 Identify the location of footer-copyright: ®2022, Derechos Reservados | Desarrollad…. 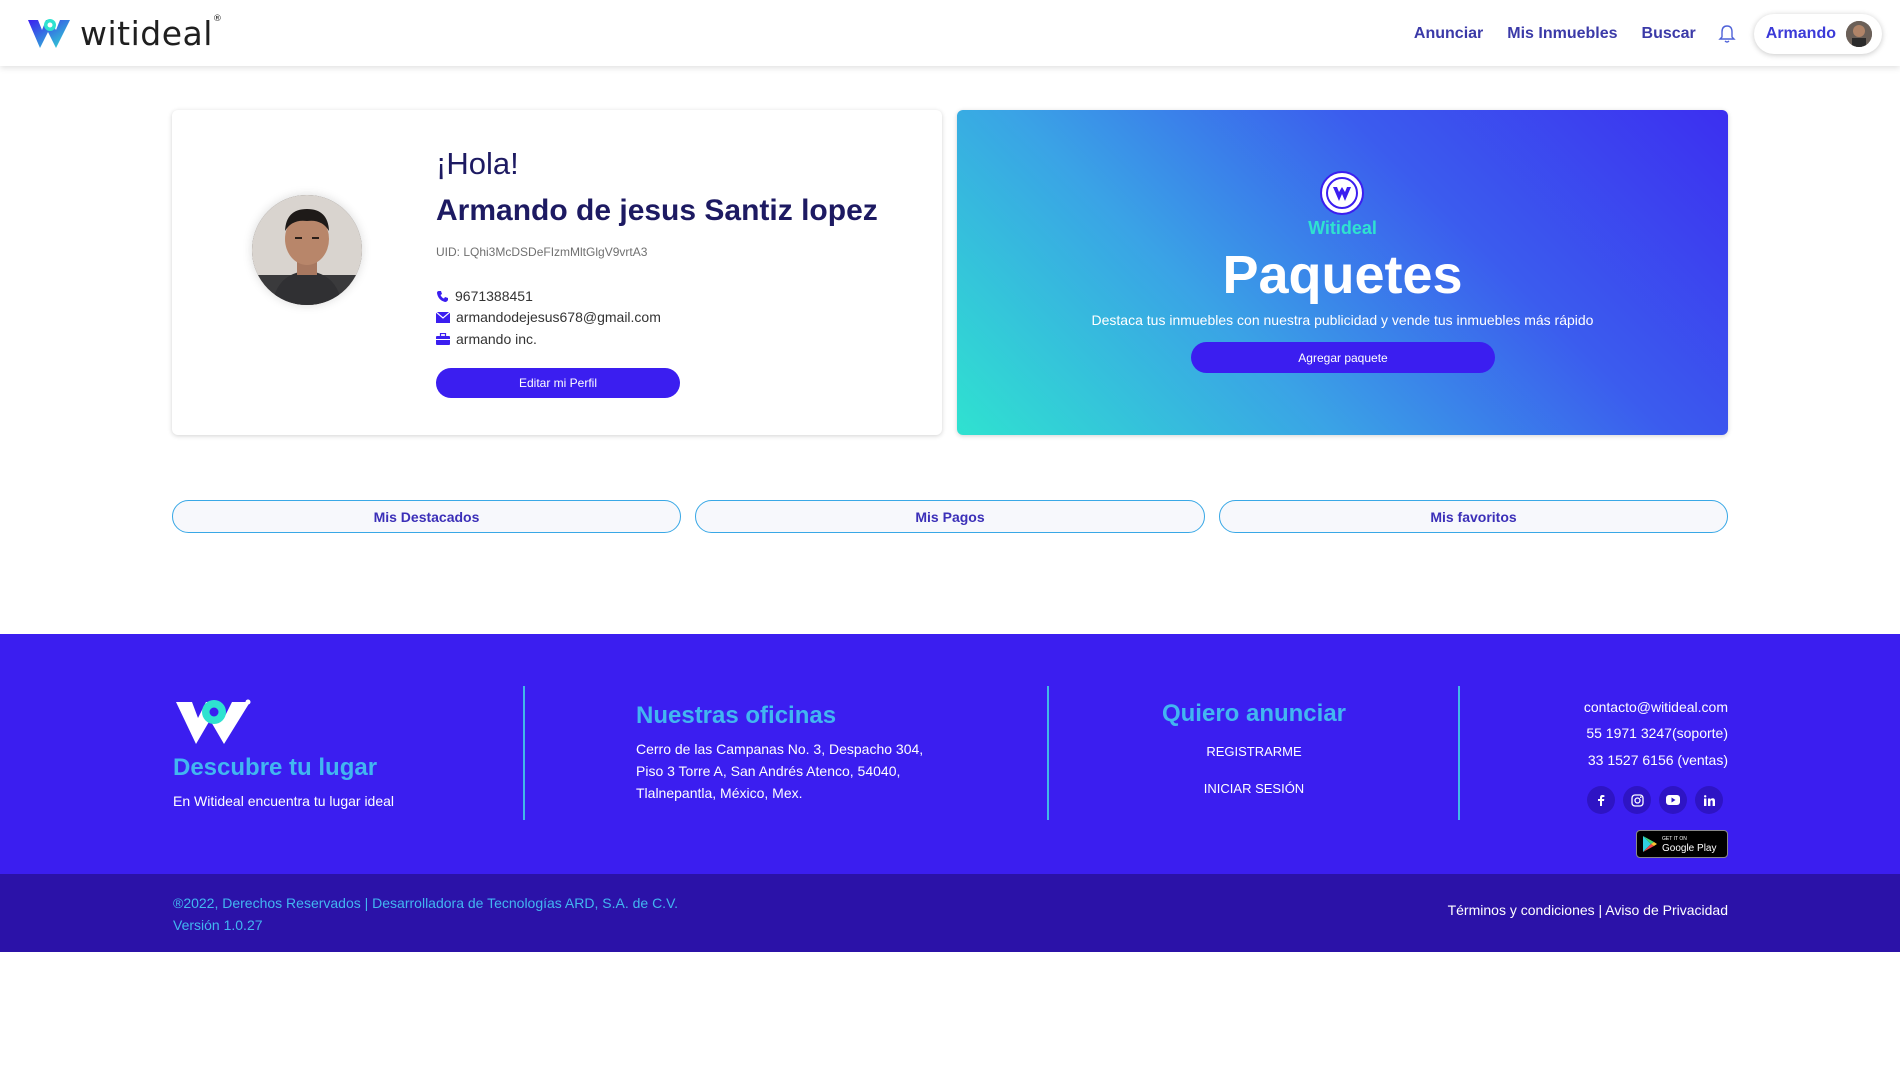
(425, 914).